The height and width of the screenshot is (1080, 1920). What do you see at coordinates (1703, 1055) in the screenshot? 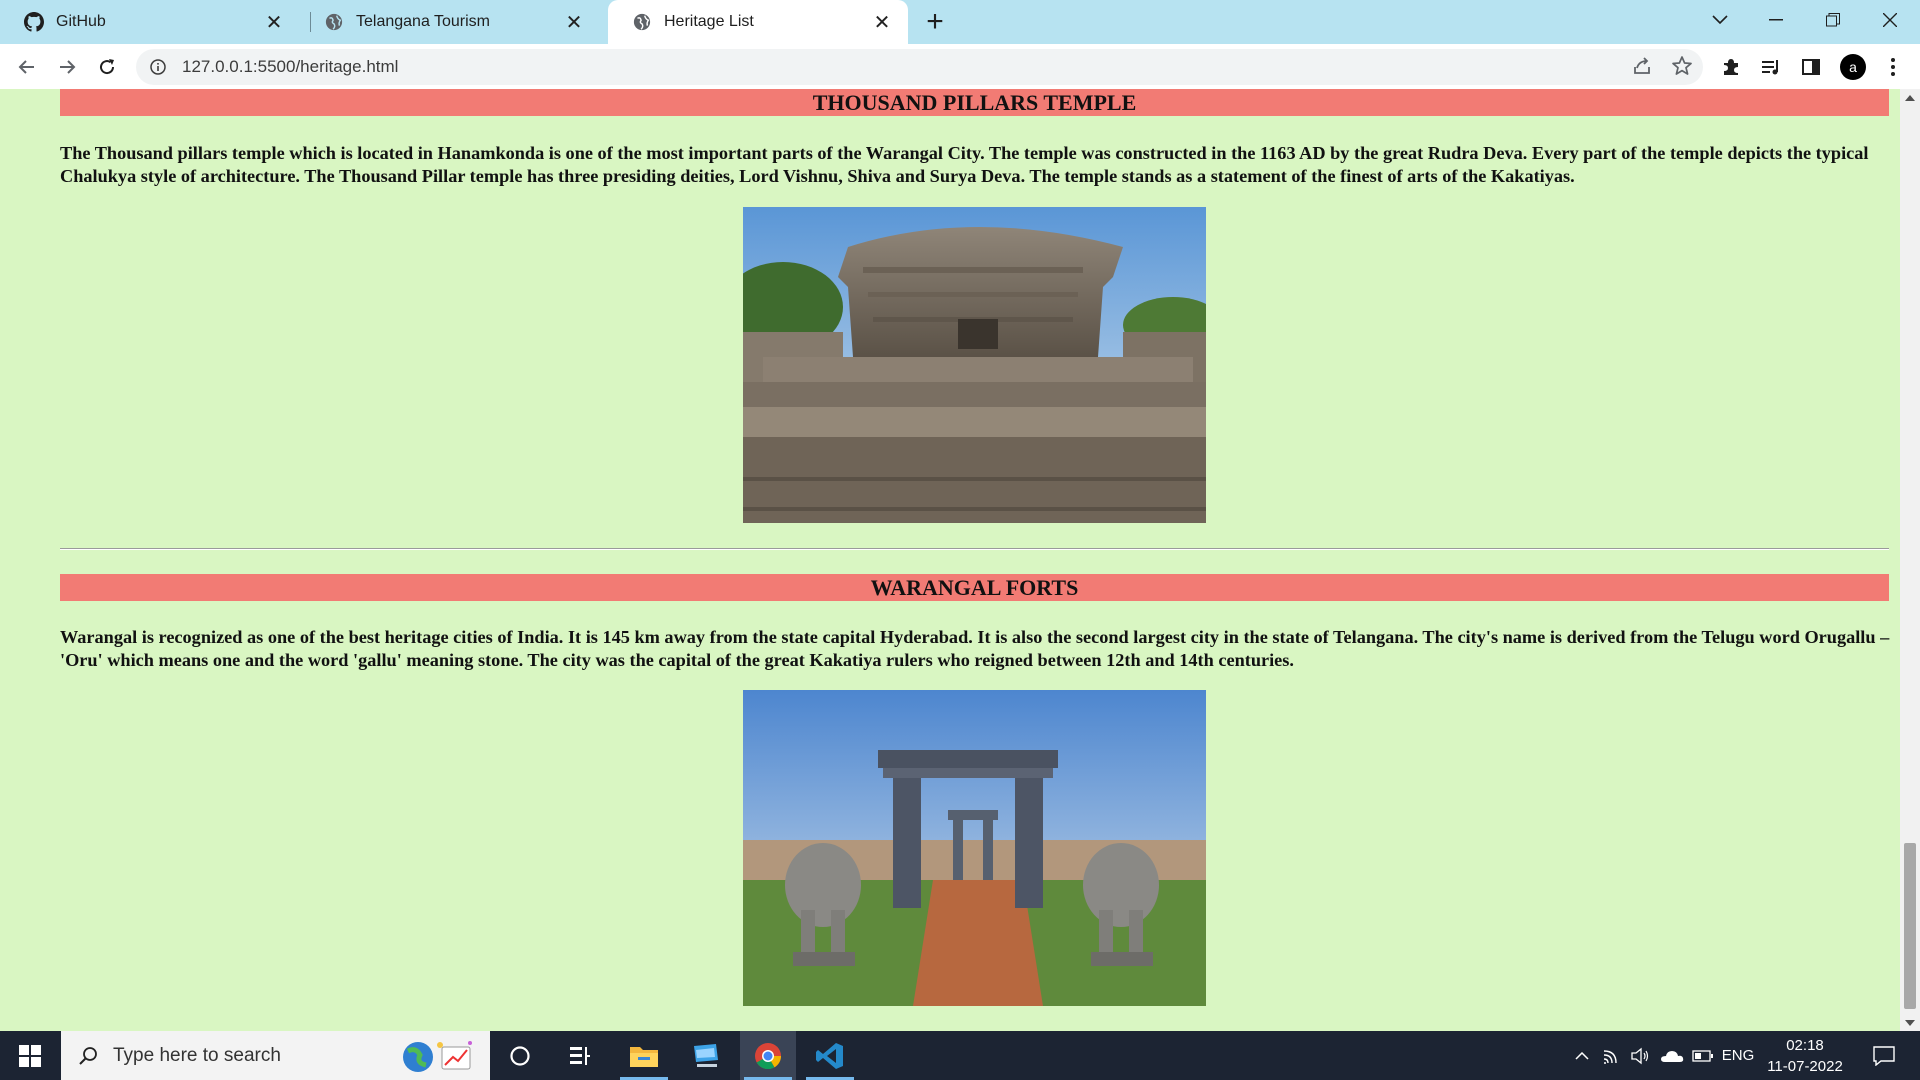
I see `battery-icon` at bounding box center [1703, 1055].